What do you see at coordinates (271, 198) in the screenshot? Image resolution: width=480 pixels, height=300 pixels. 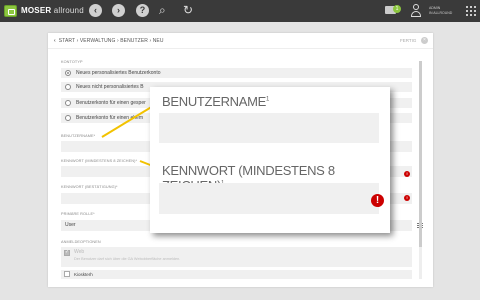 I see `callout-password-field: !` at bounding box center [271, 198].